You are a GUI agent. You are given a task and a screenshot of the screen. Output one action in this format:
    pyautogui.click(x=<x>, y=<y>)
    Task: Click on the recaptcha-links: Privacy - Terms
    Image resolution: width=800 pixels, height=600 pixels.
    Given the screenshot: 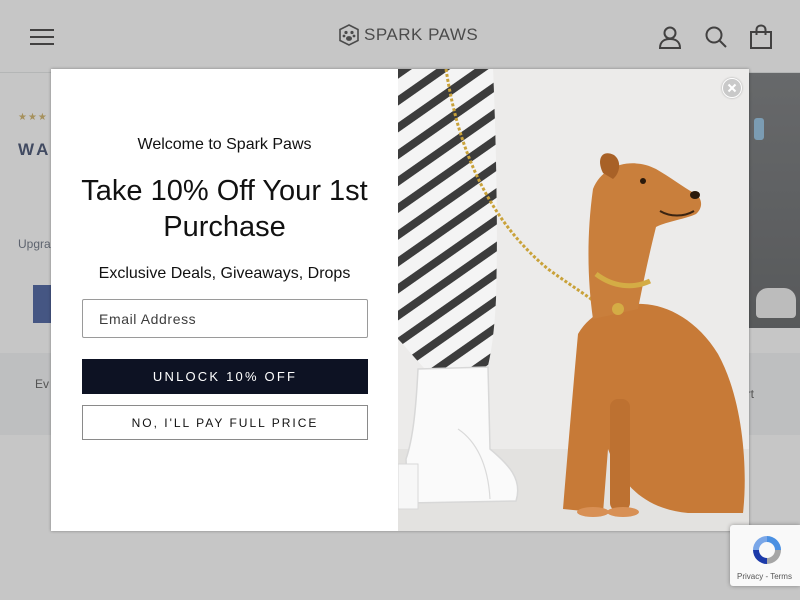 What is the action you would take?
    pyautogui.click(x=764, y=576)
    